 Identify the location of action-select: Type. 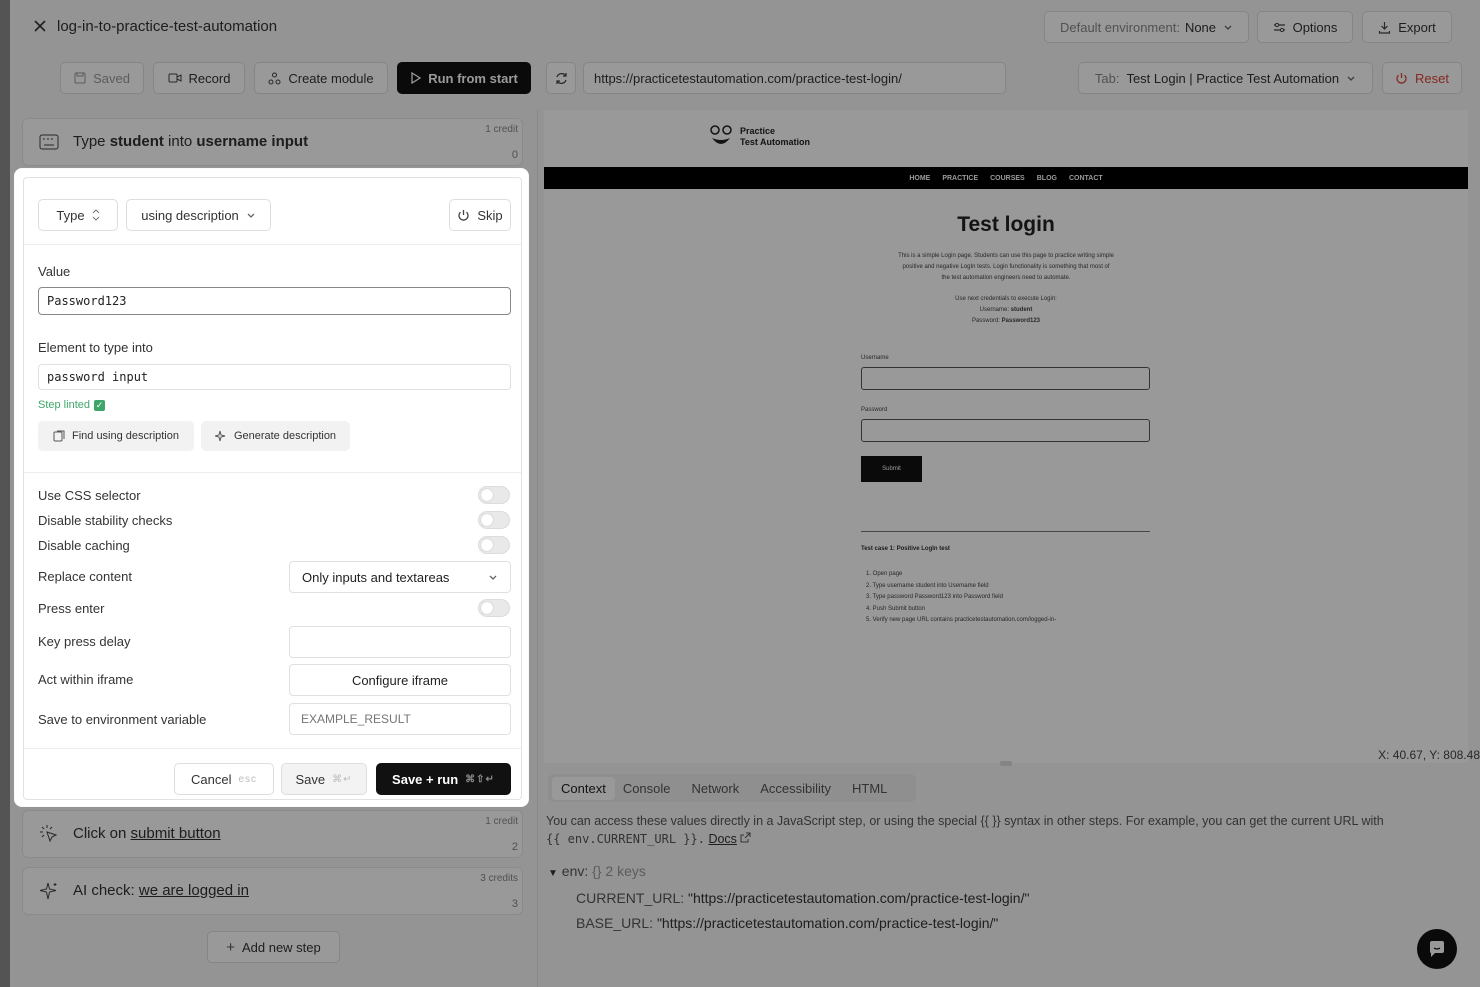
(78, 215).